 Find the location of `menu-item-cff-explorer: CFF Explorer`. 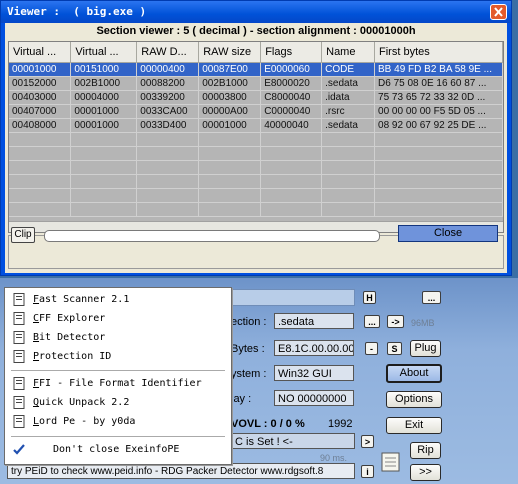

menu-item-cff-explorer: CFF Explorer is located at coordinates (118, 319).